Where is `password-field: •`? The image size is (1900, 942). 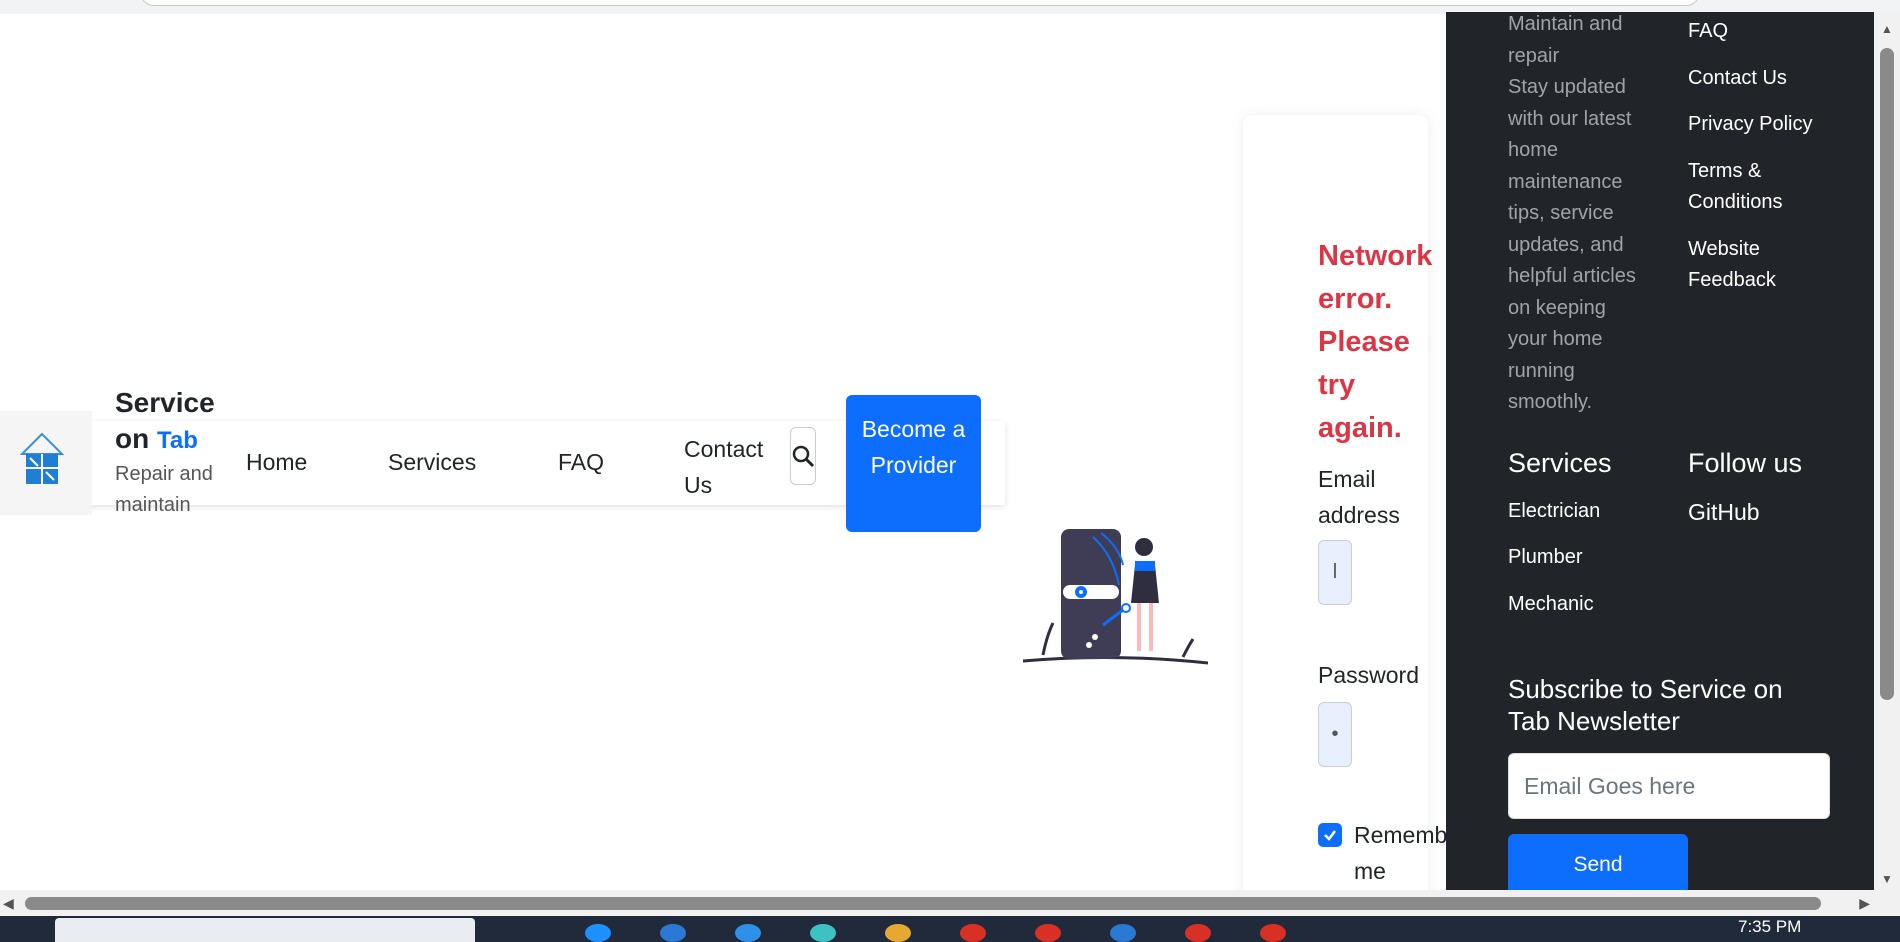
password-field: • is located at coordinates (1335, 734).